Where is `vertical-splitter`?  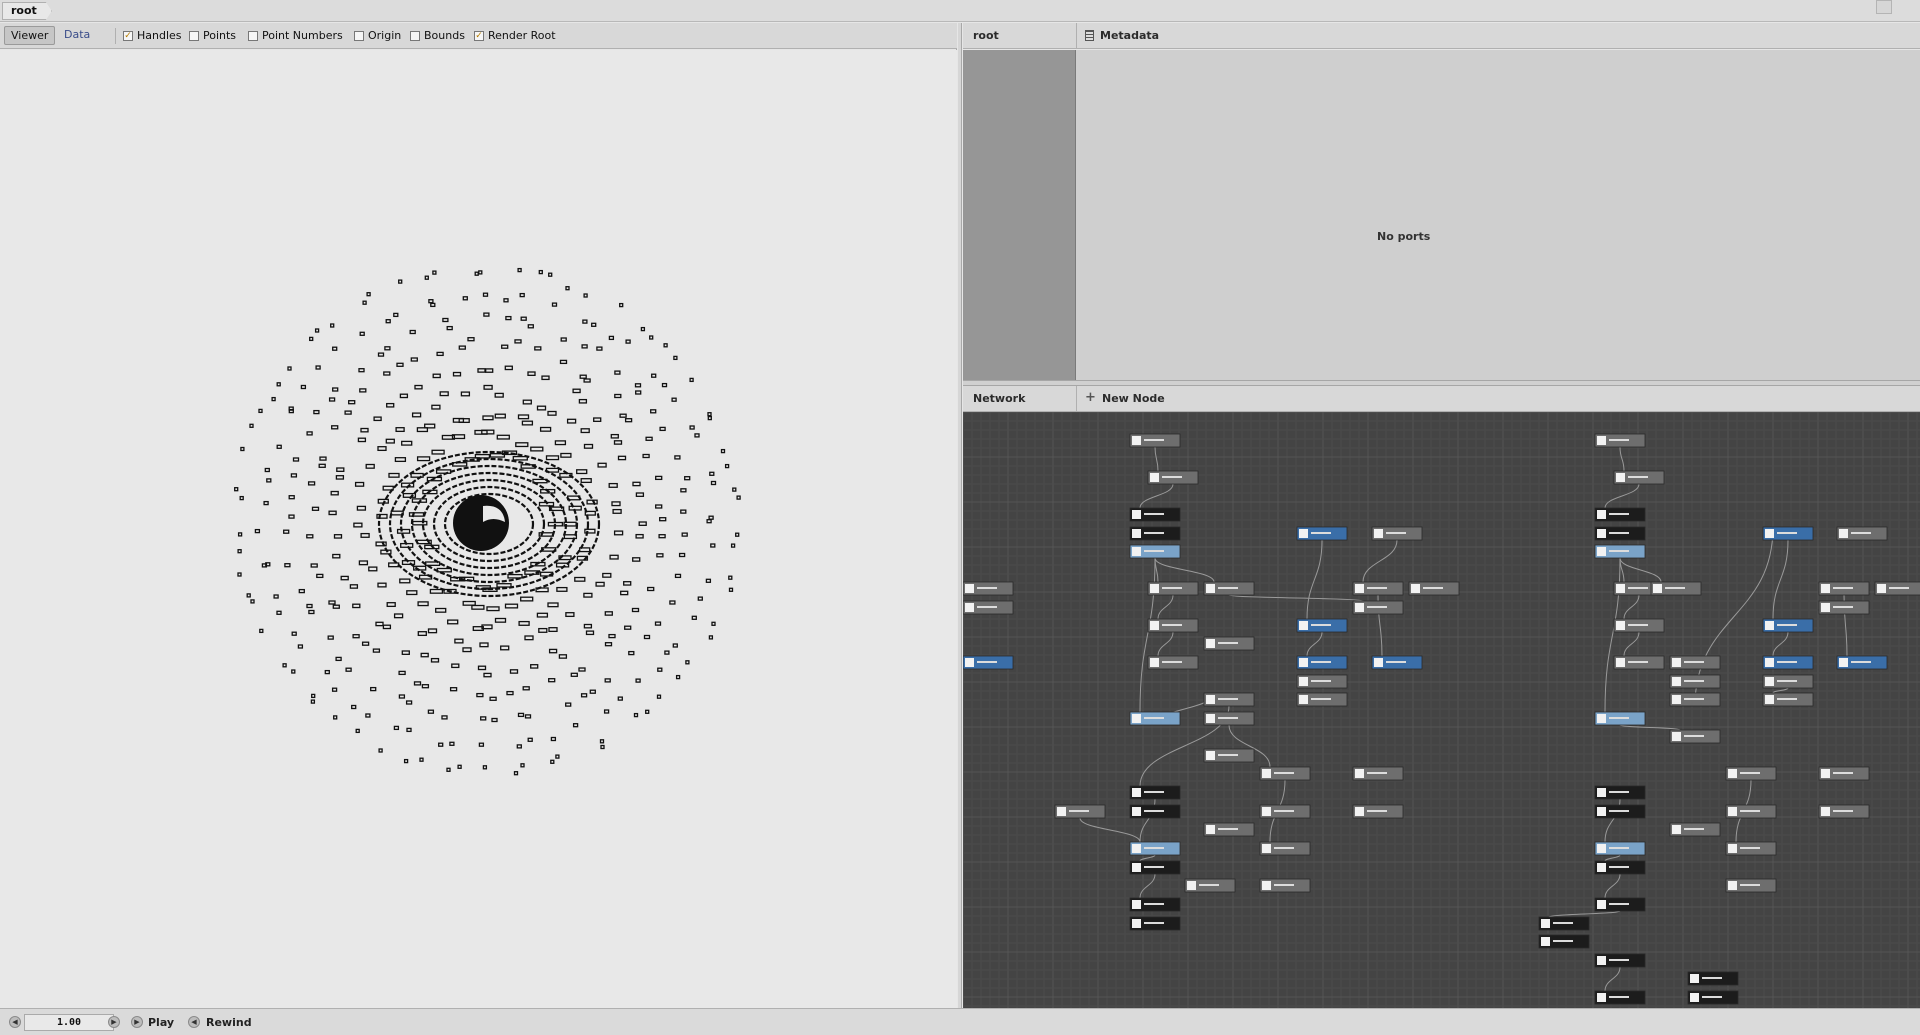
vertical-splitter is located at coordinates (960, 515).